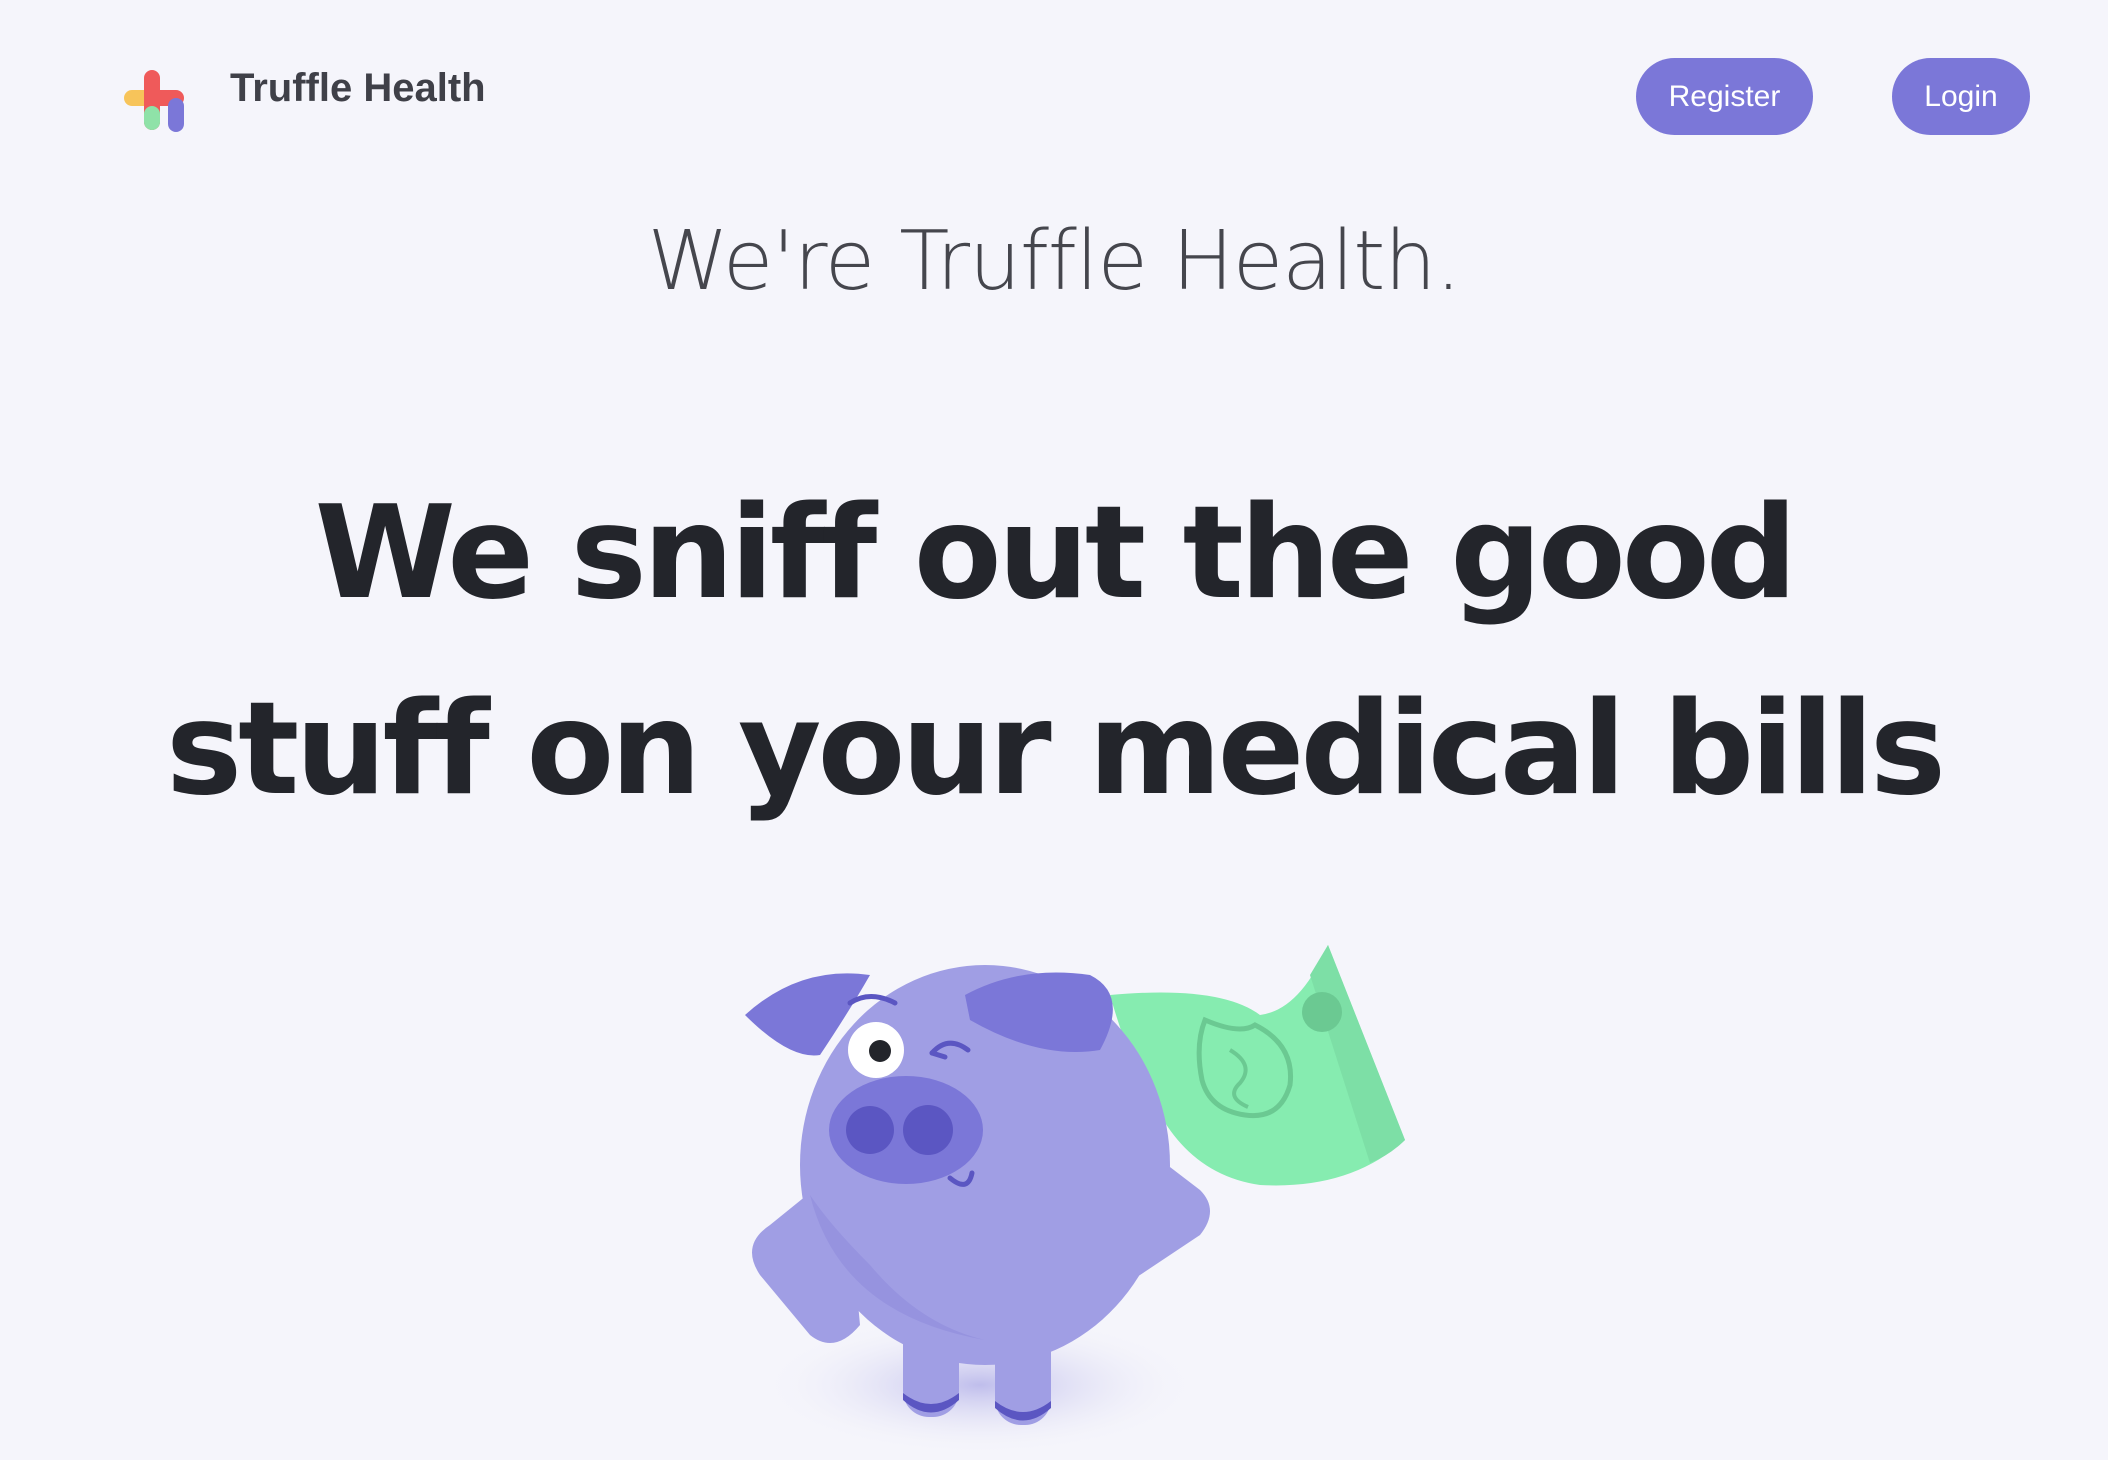  Describe the element at coordinates (1054, 261) in the screenshot. I see `intro-heading: We're Truffle Health.` at that location.